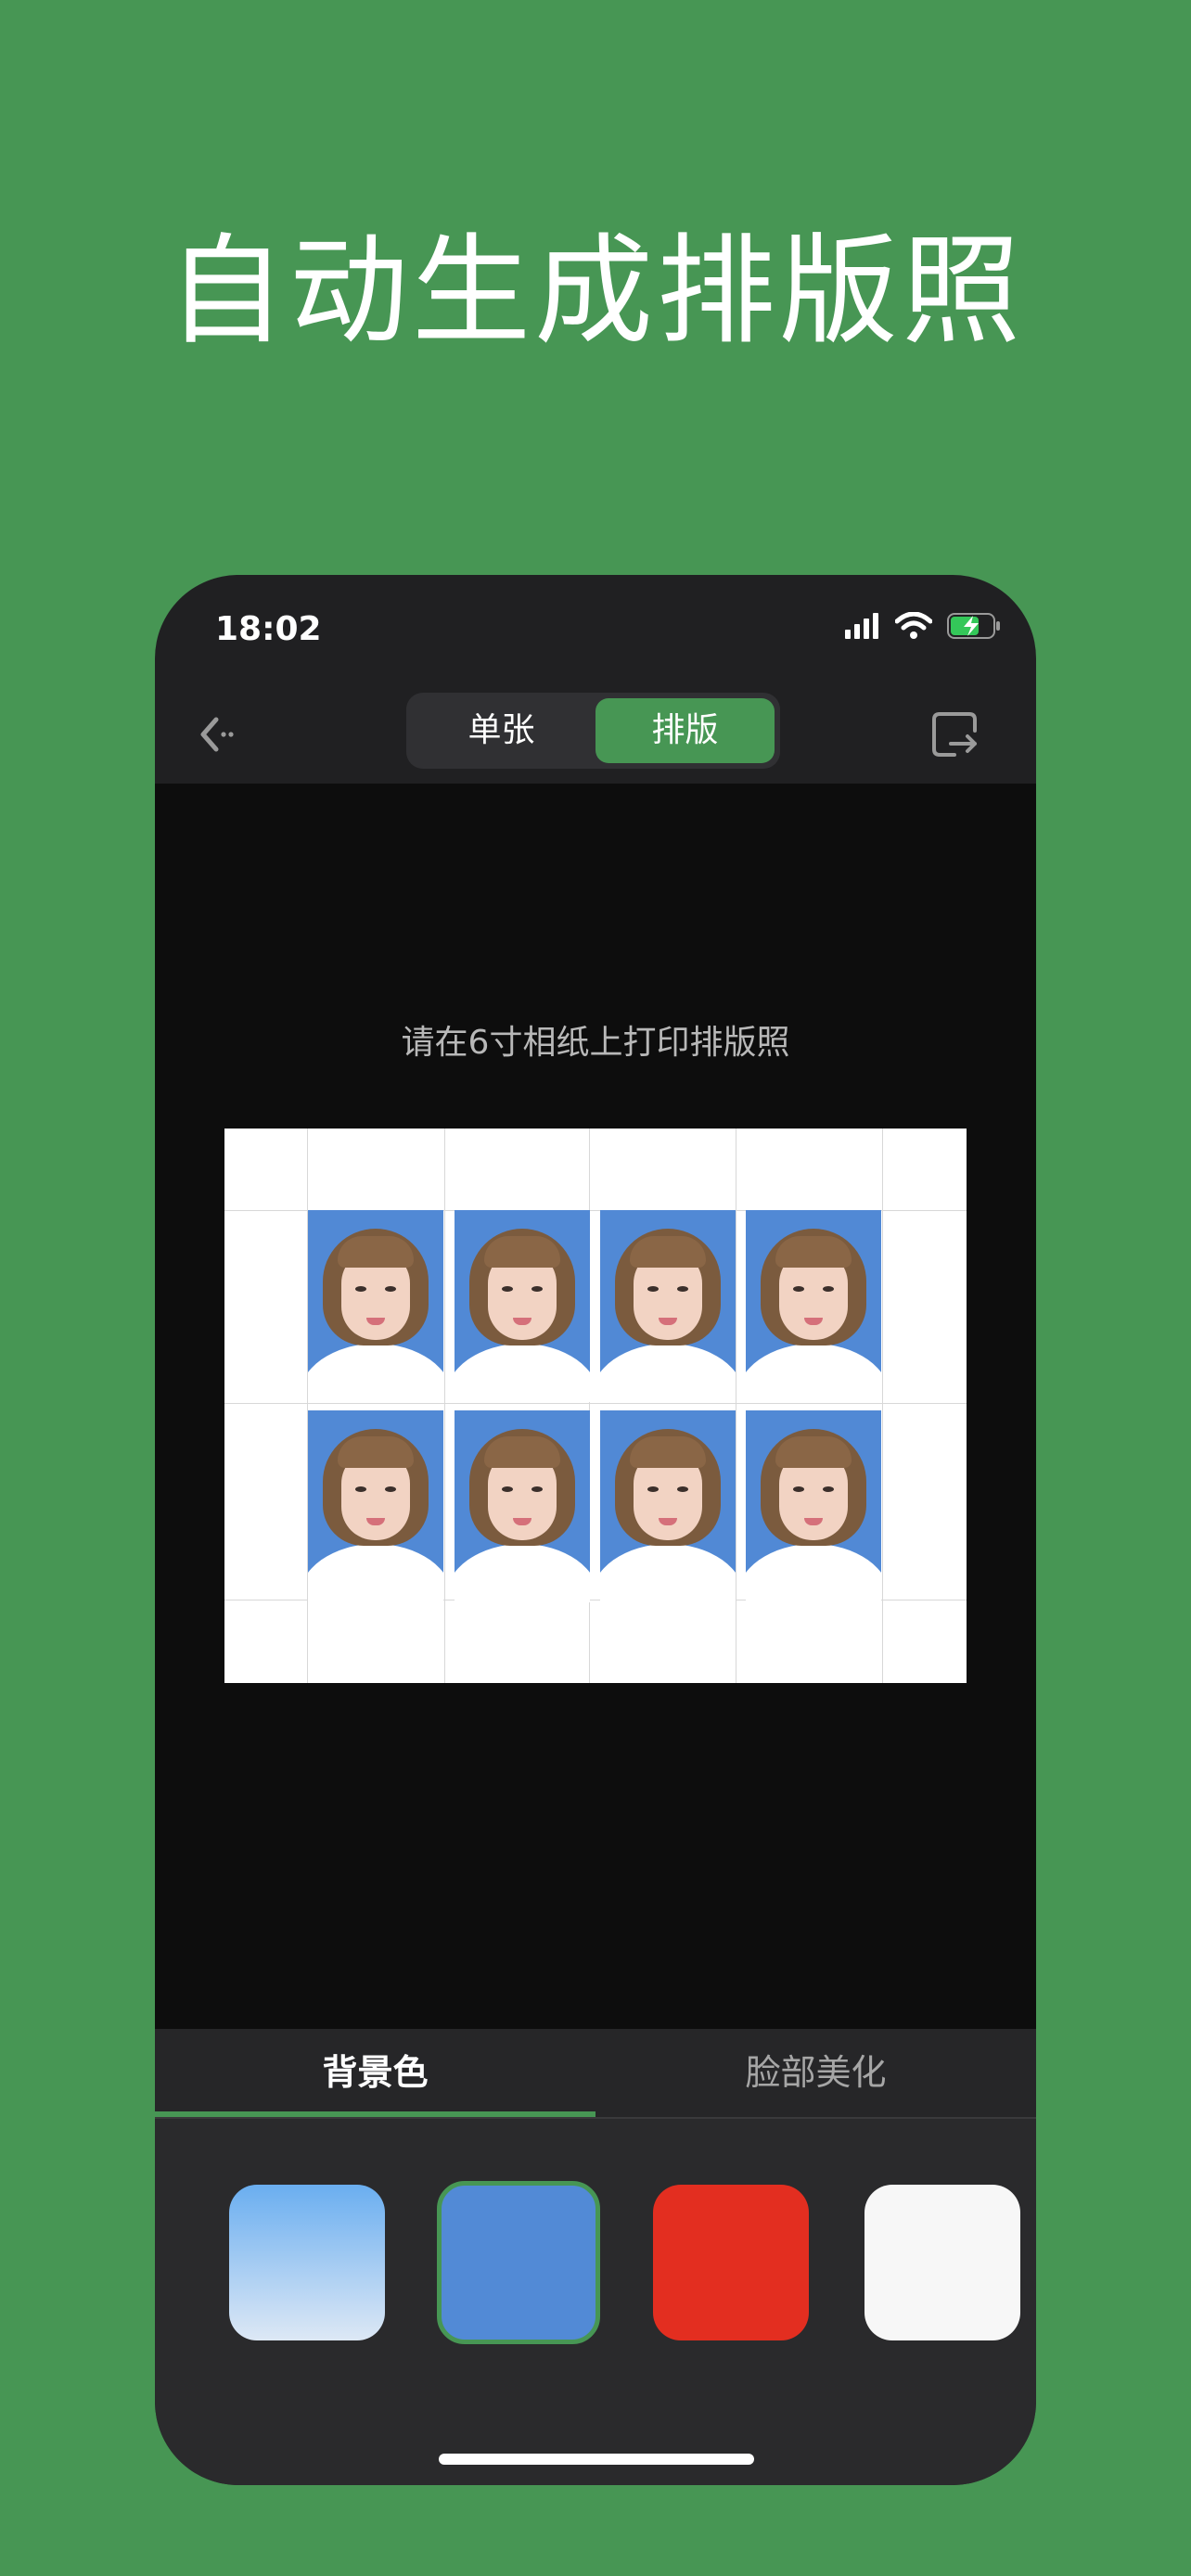 The image size is (1191, 2576). I want to click on bottom-panel: 背景色 脸部美化, so click(595, 2257).